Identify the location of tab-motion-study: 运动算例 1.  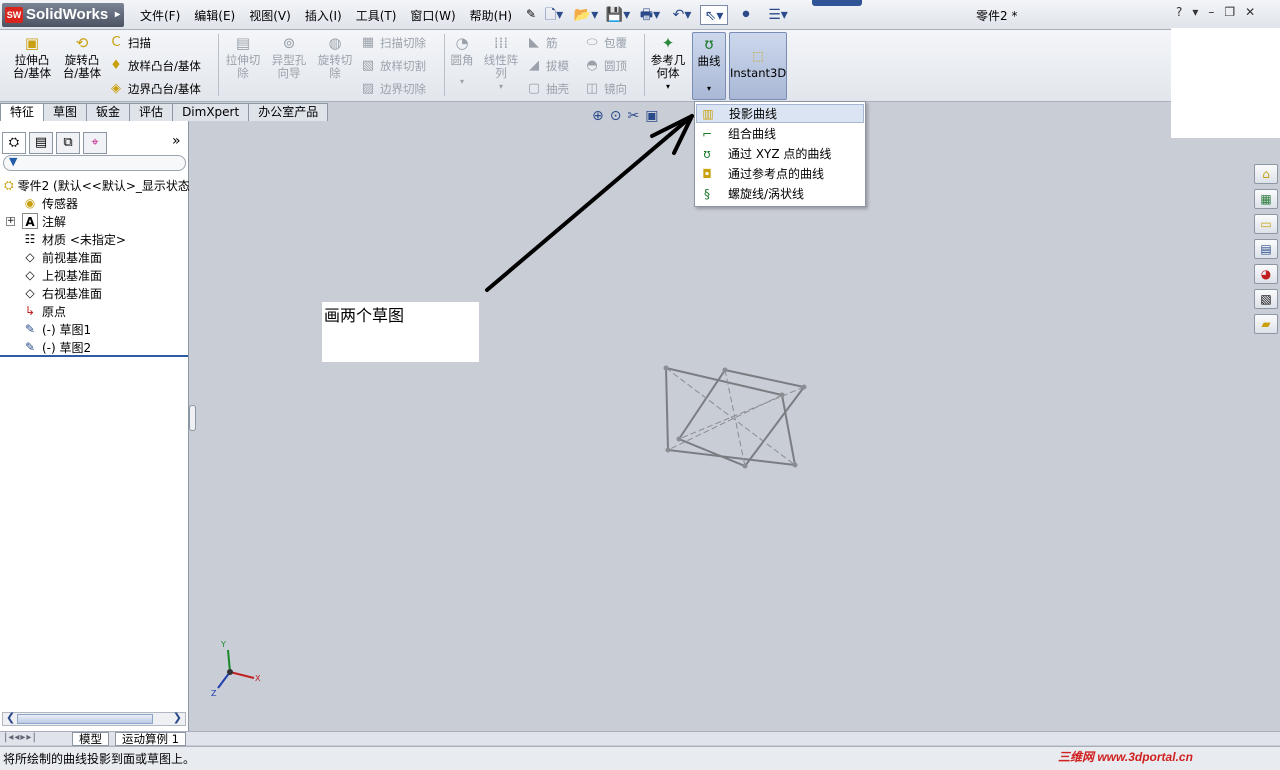
(150, 739).